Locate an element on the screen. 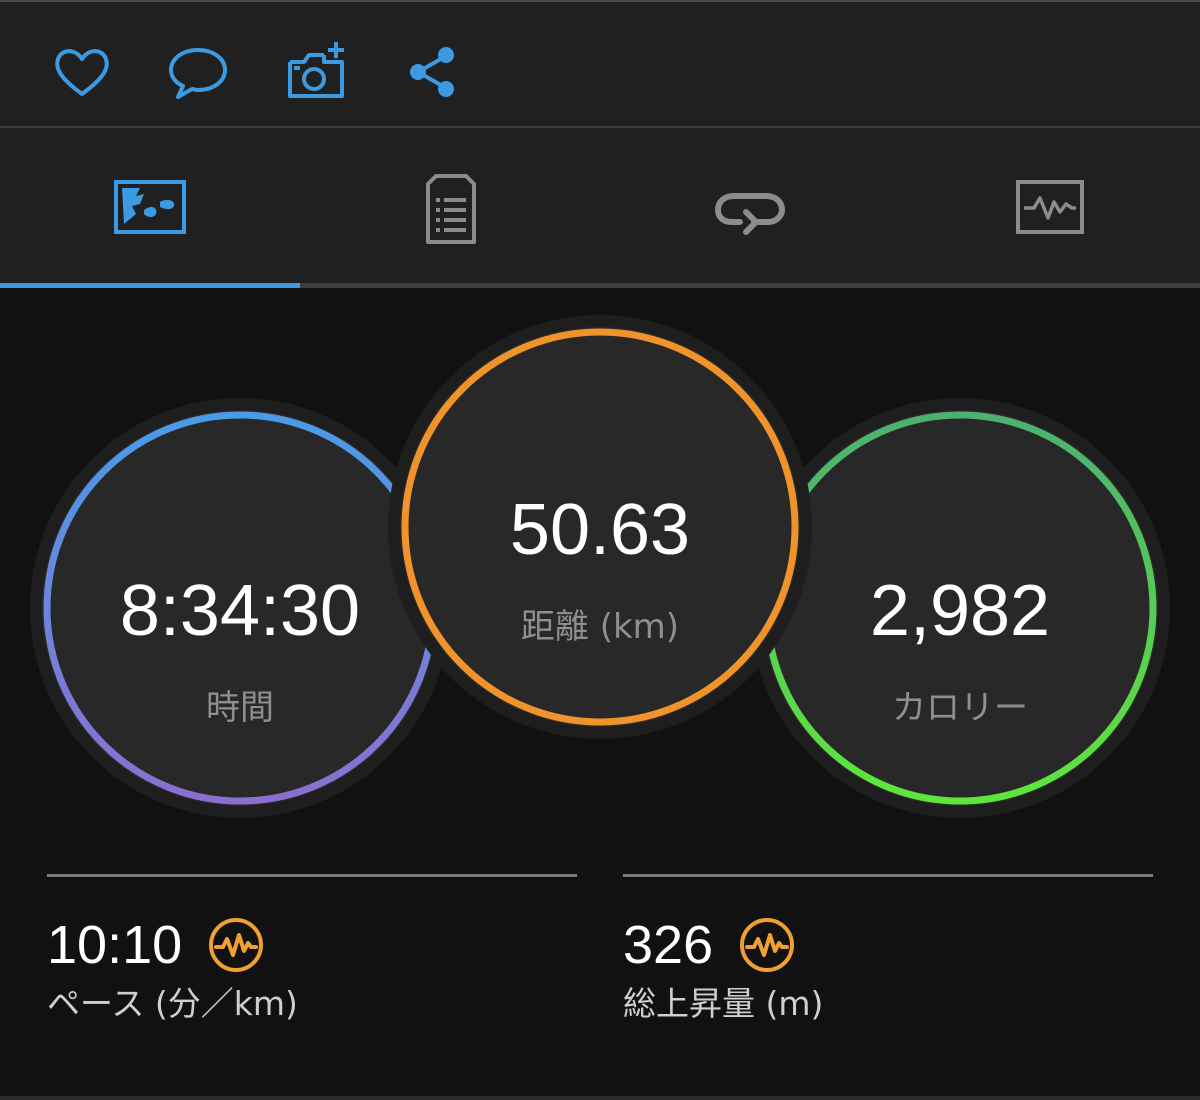 The image size is (1200, 1100). like-button is located at coordinates (82, 72).